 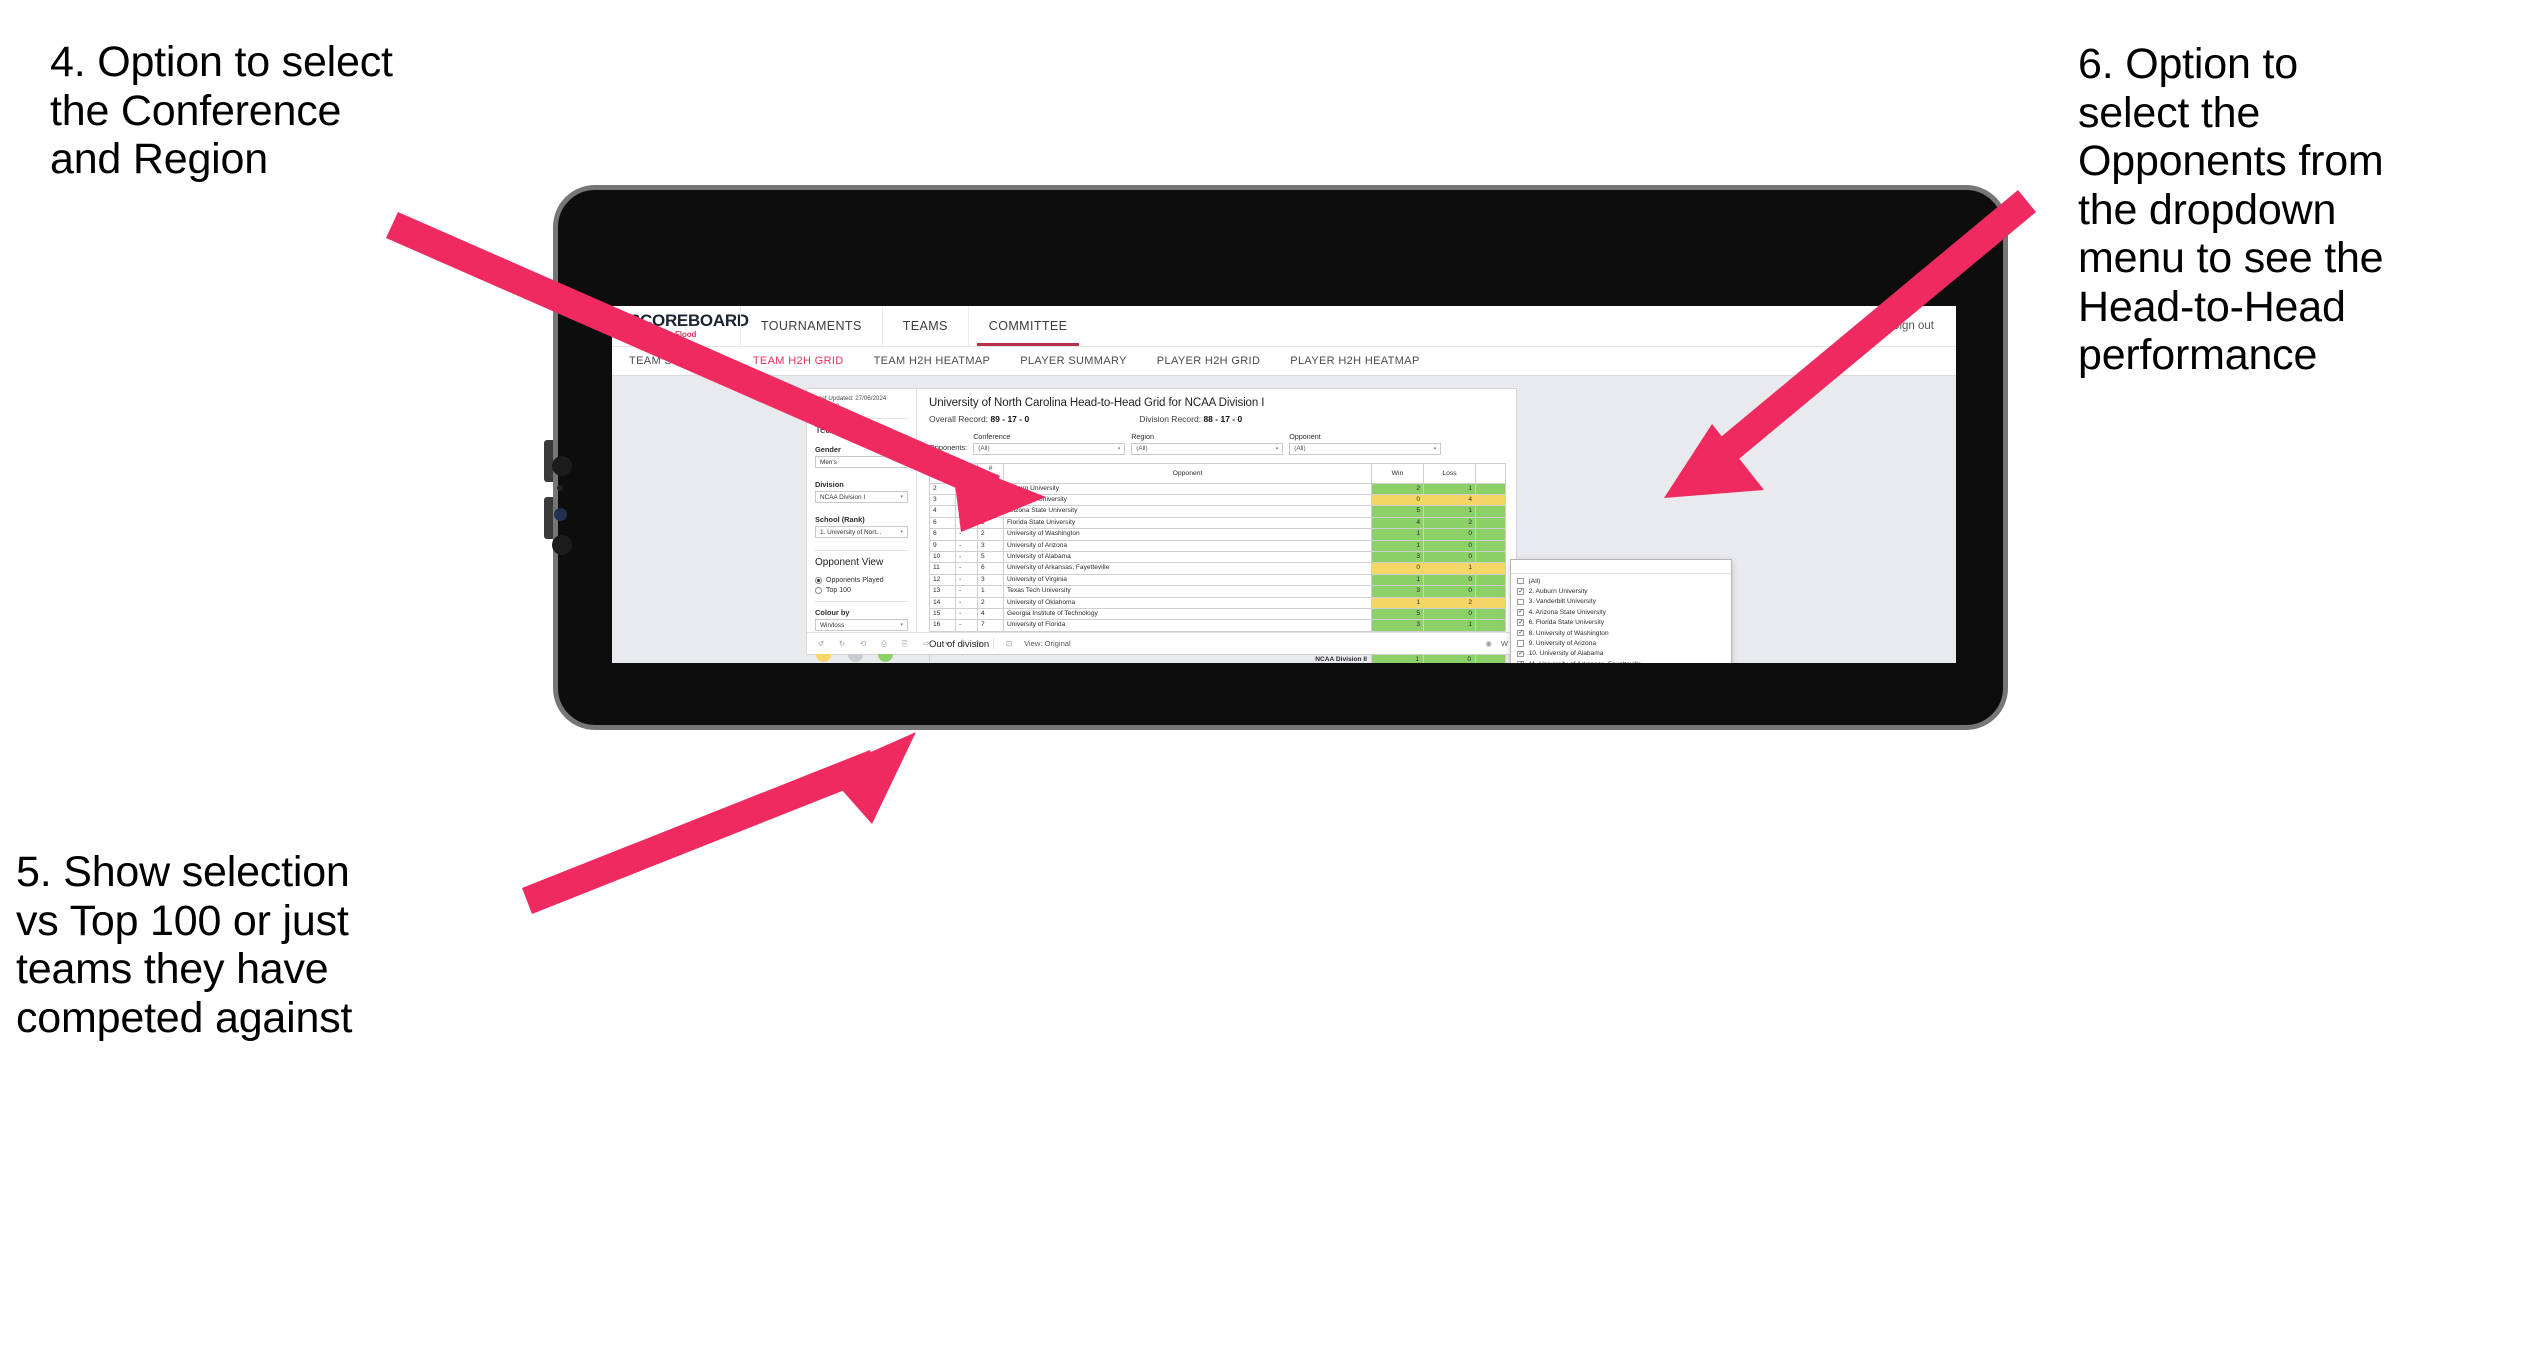 What do you see at coordinates (1217, 580) in the screenshot?
I see `table-row: 12-3 University of Virginia 1 0` at bounding box center [1217, 580].